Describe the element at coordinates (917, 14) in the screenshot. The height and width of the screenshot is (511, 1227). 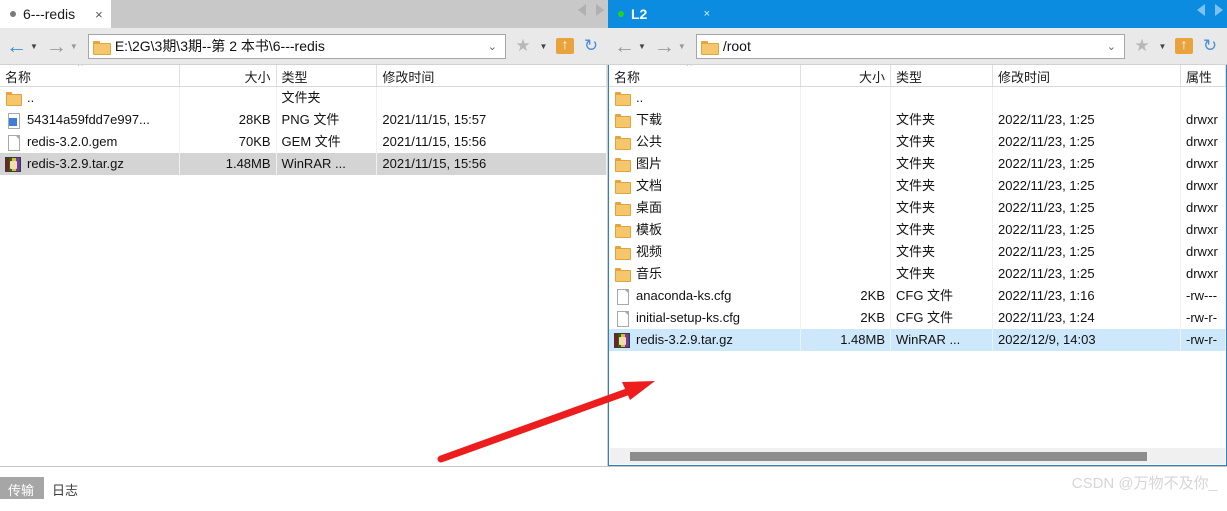
I see `right-tab-strip: L2 ×` at that location.